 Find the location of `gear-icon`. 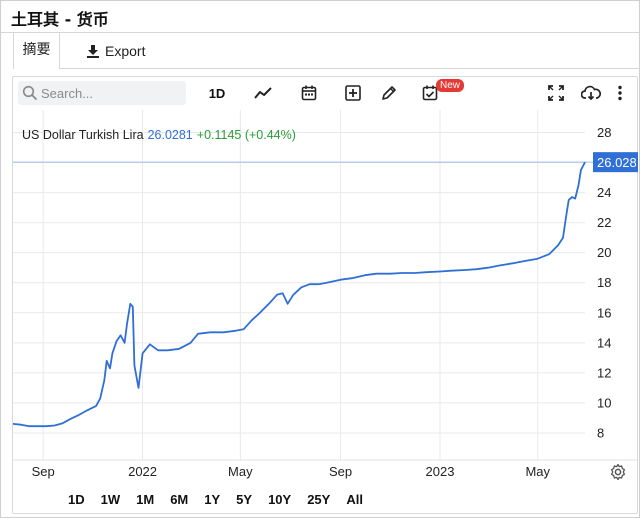

gear-icon is located at coordinates (618, 472).